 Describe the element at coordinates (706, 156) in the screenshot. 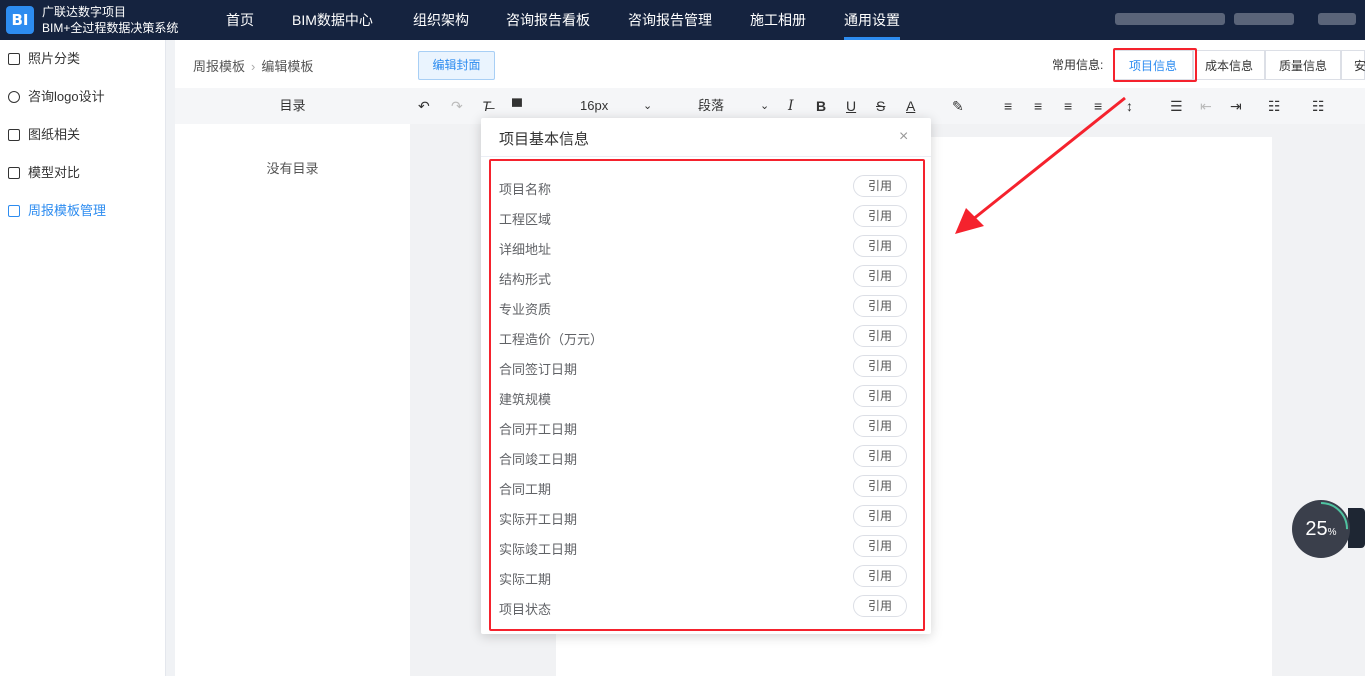

I see `popup-divider` at that location.